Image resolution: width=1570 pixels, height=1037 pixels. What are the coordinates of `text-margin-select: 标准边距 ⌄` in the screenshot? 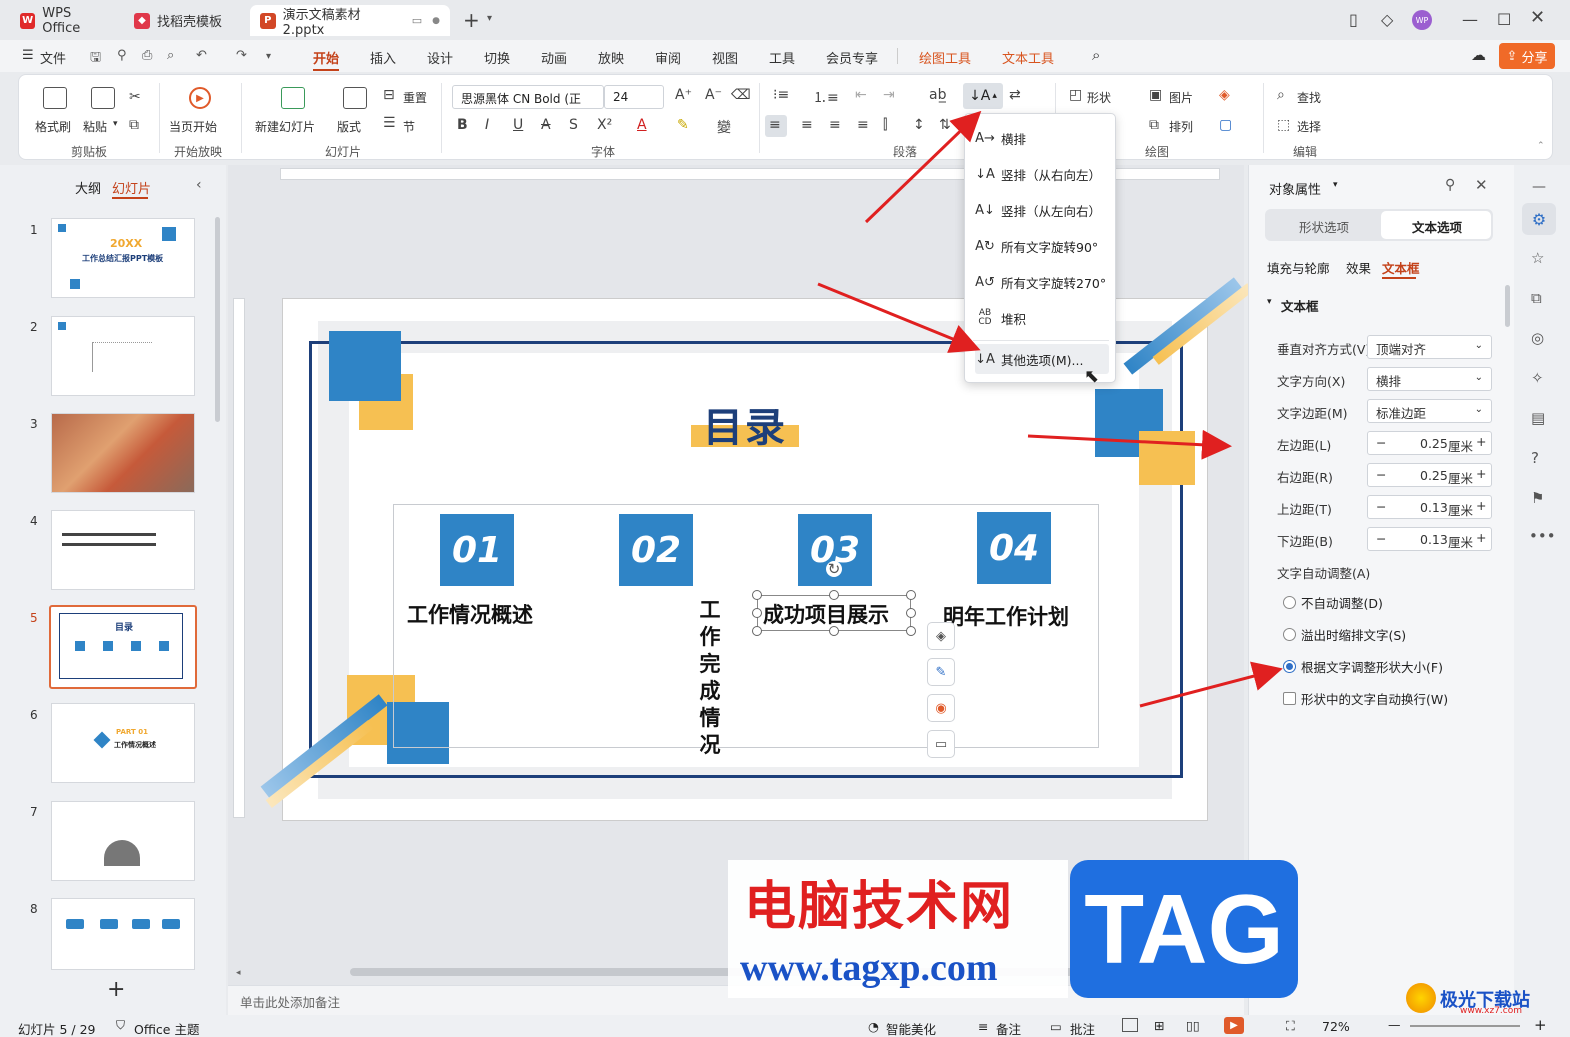 It's located at (1429, 411).